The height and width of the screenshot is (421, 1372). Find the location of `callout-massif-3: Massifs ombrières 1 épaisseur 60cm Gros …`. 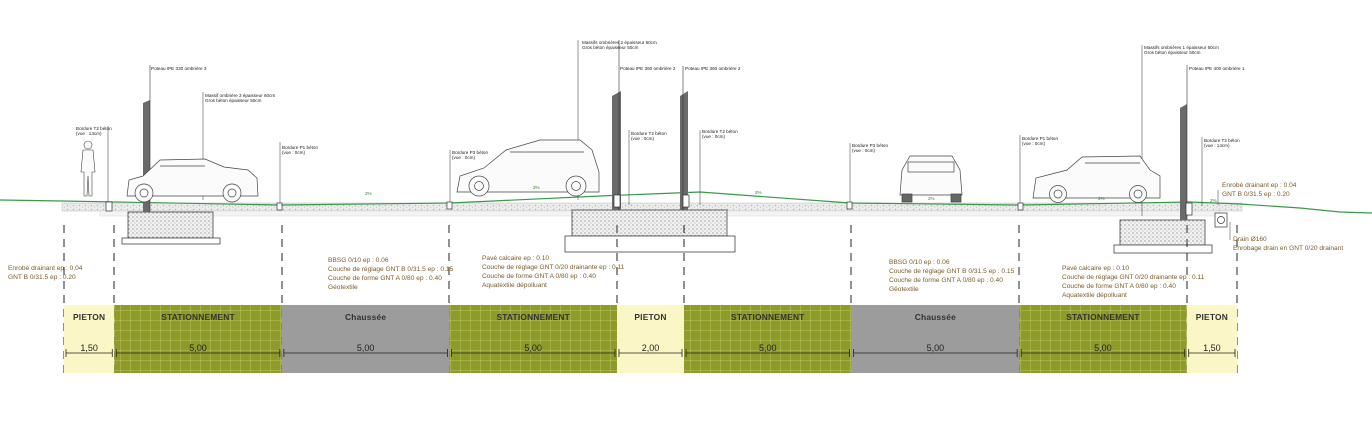

callout-massif-3: Massifs ombrières 1 épaisseur 60cm Gros … is located at coordinates (1181, 50).